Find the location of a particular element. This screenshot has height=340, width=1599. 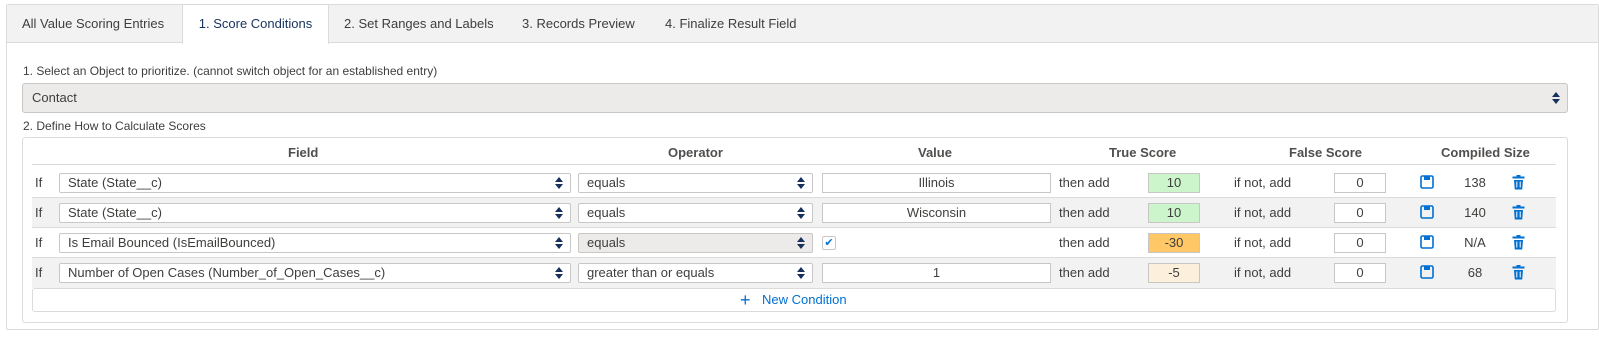

operator-column-header: Operator is located at coordinates (695, 152).